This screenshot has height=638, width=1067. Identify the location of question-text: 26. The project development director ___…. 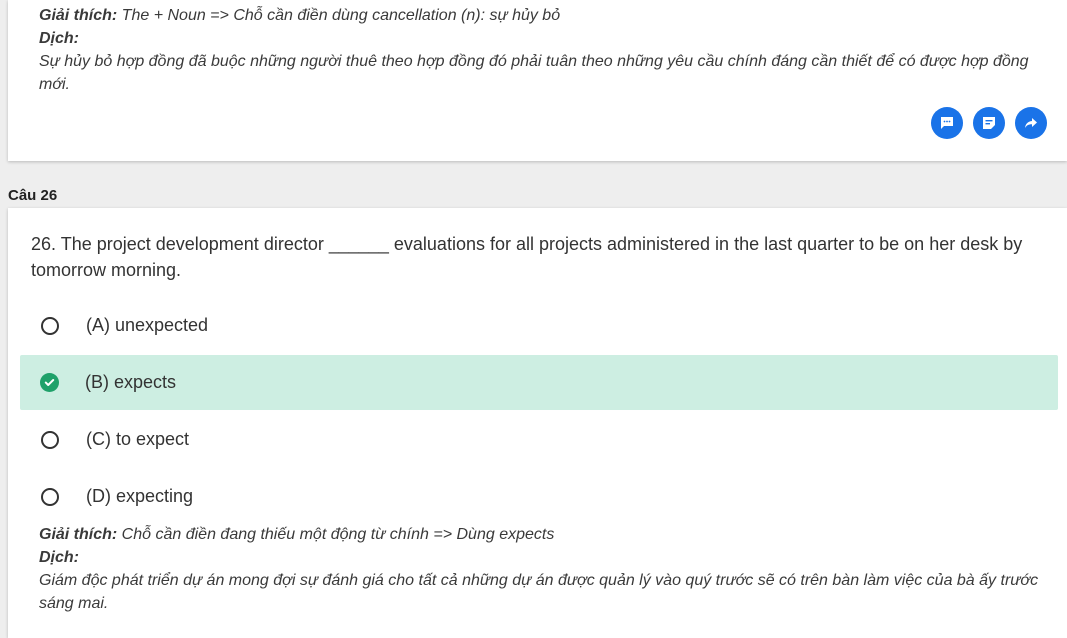
(527, 257).